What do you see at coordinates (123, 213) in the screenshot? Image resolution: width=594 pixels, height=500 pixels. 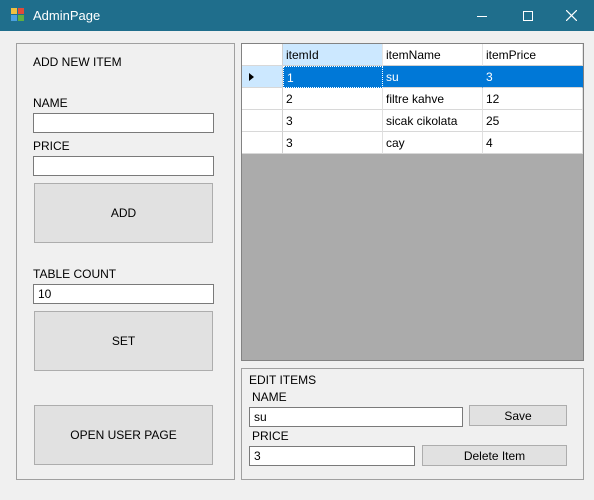 I see `add-button: ADD` at bounding box center [123, 213].